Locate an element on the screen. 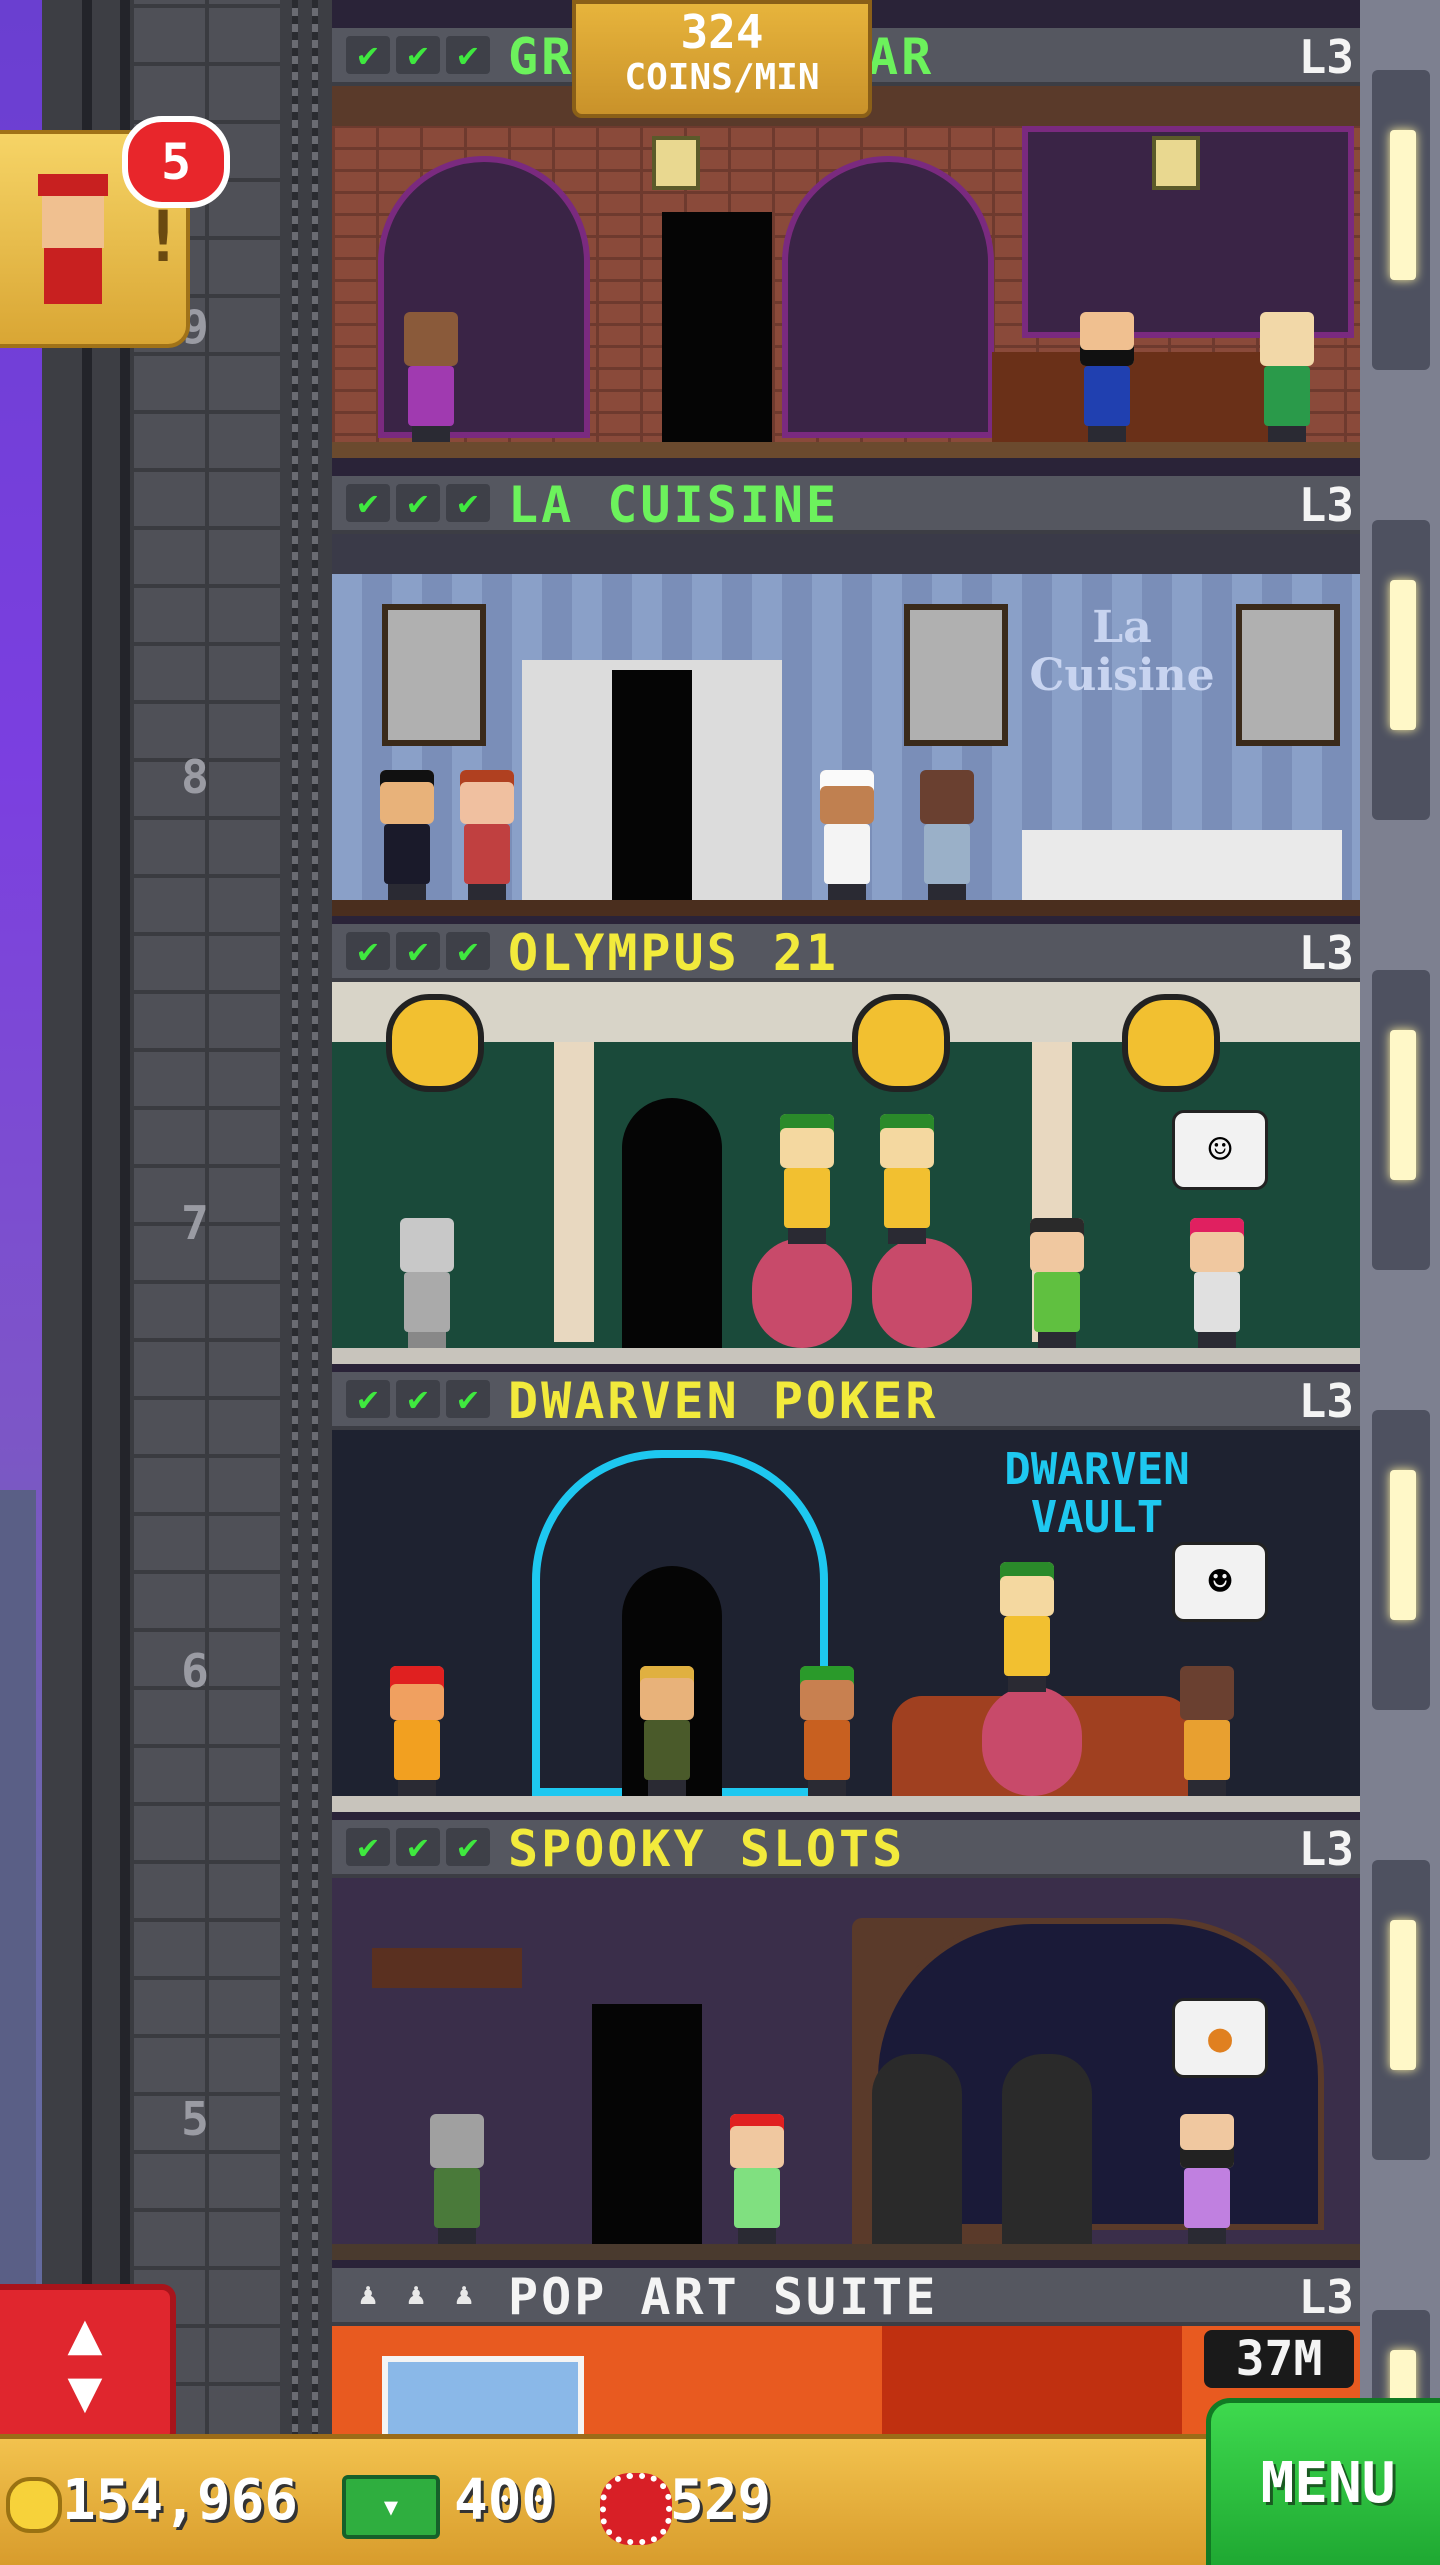 The image size is (1440, 2565). column is located at coordinates (574, 1192).